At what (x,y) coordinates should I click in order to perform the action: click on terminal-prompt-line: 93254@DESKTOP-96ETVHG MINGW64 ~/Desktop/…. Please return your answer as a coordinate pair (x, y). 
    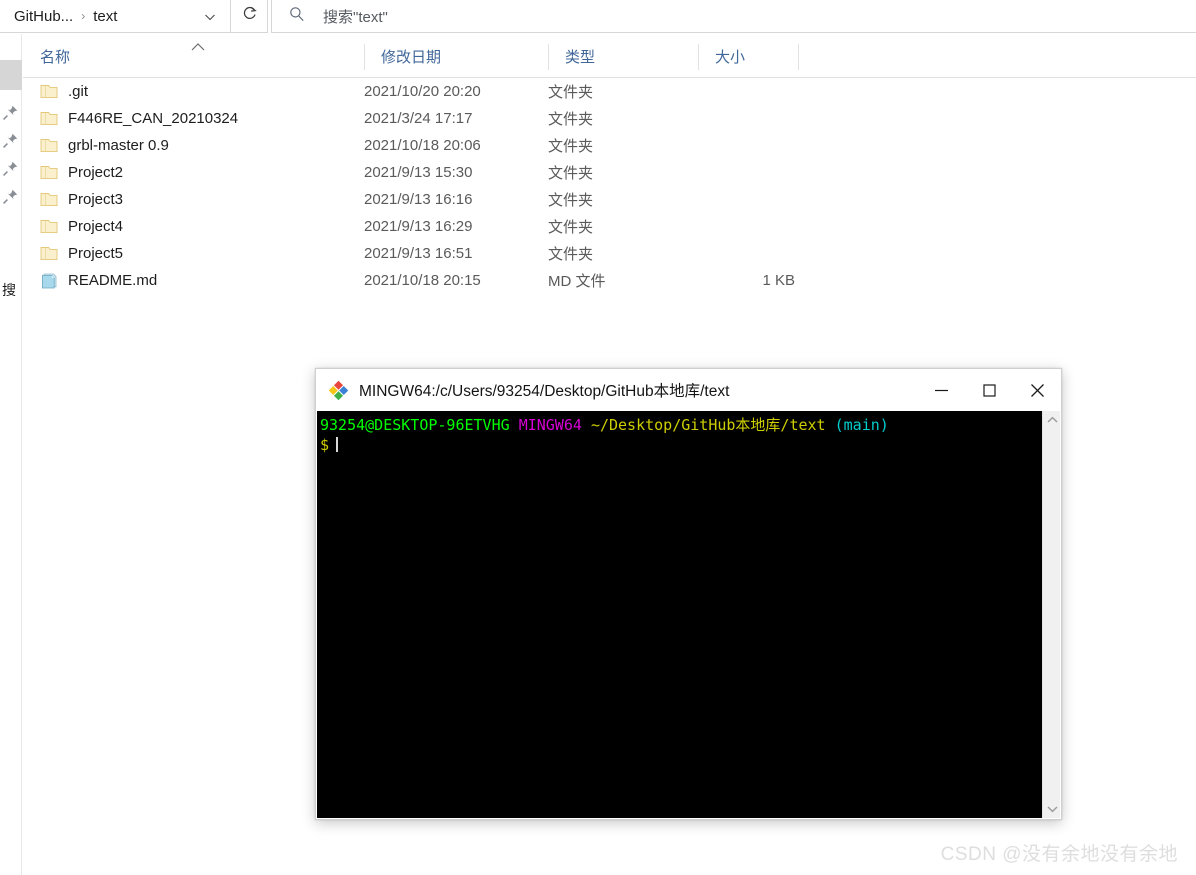
    Looking at the image, I should click on (682, 425).